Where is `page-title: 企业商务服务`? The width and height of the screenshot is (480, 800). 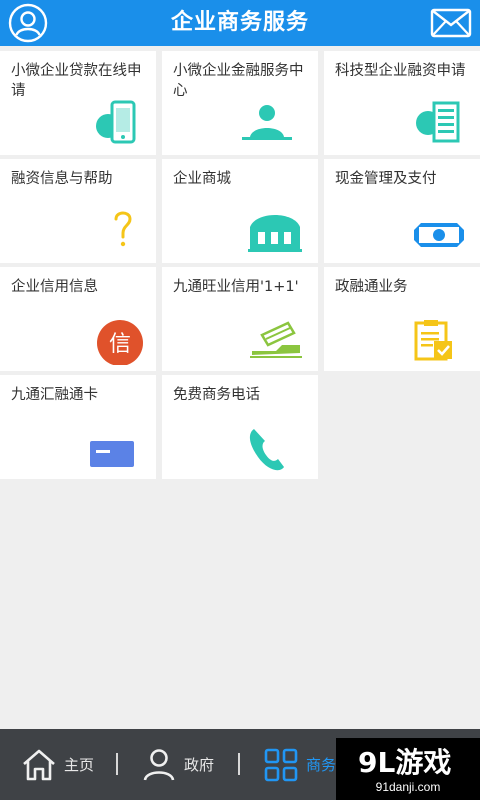 page-title: 企业商务服务 is located at coordinates (239, 22).